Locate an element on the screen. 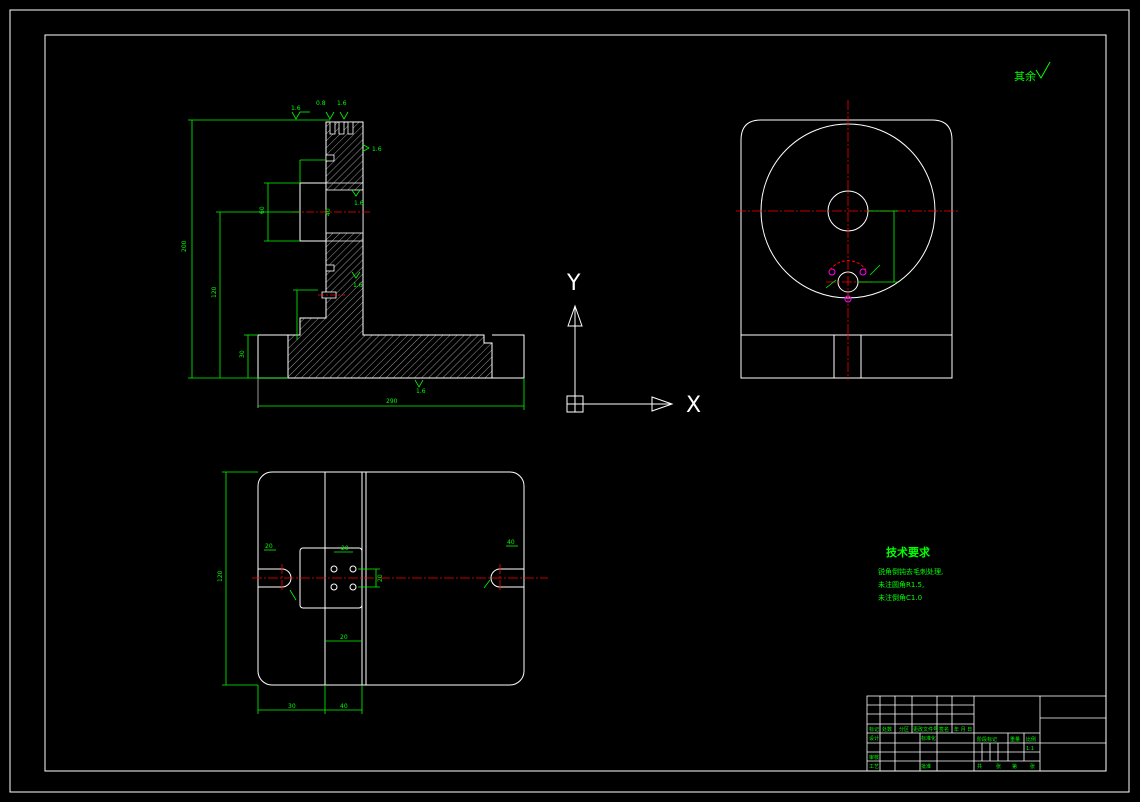  svg-text: 审核 is located at coordinates (874, 757).